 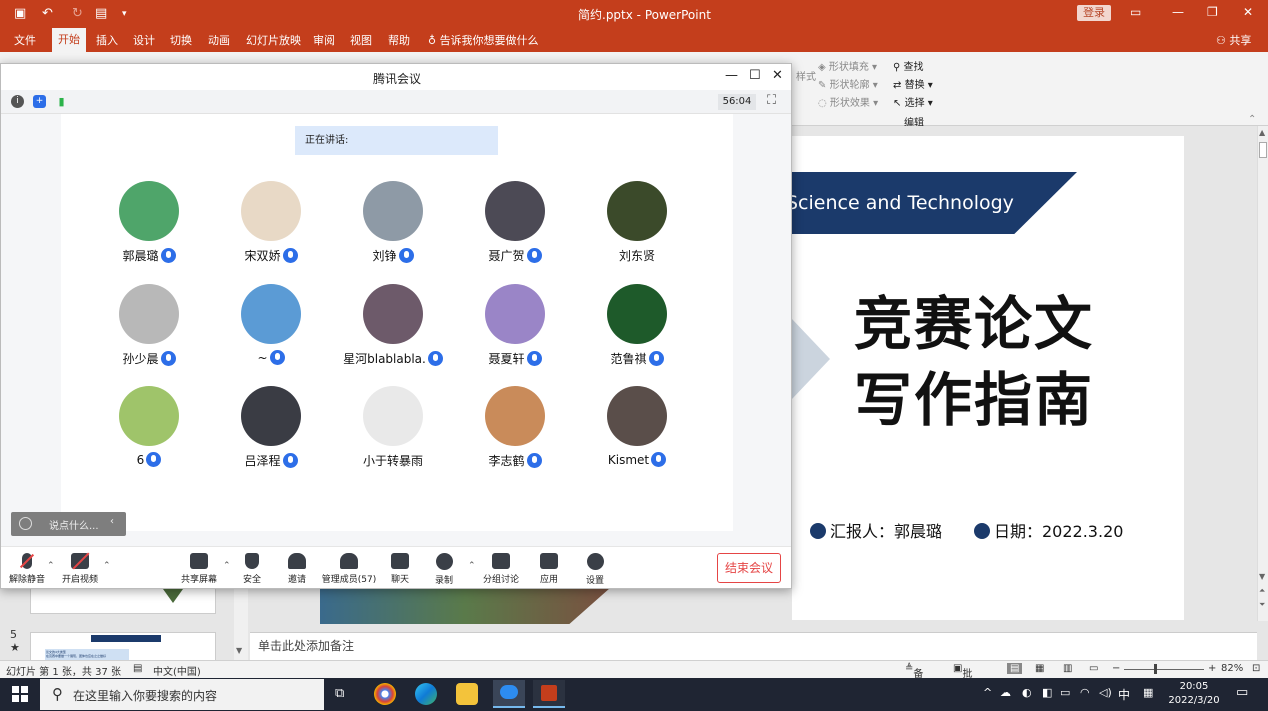 I want to click on participant-tile: 孙少晨, so click(x=149, y=331).